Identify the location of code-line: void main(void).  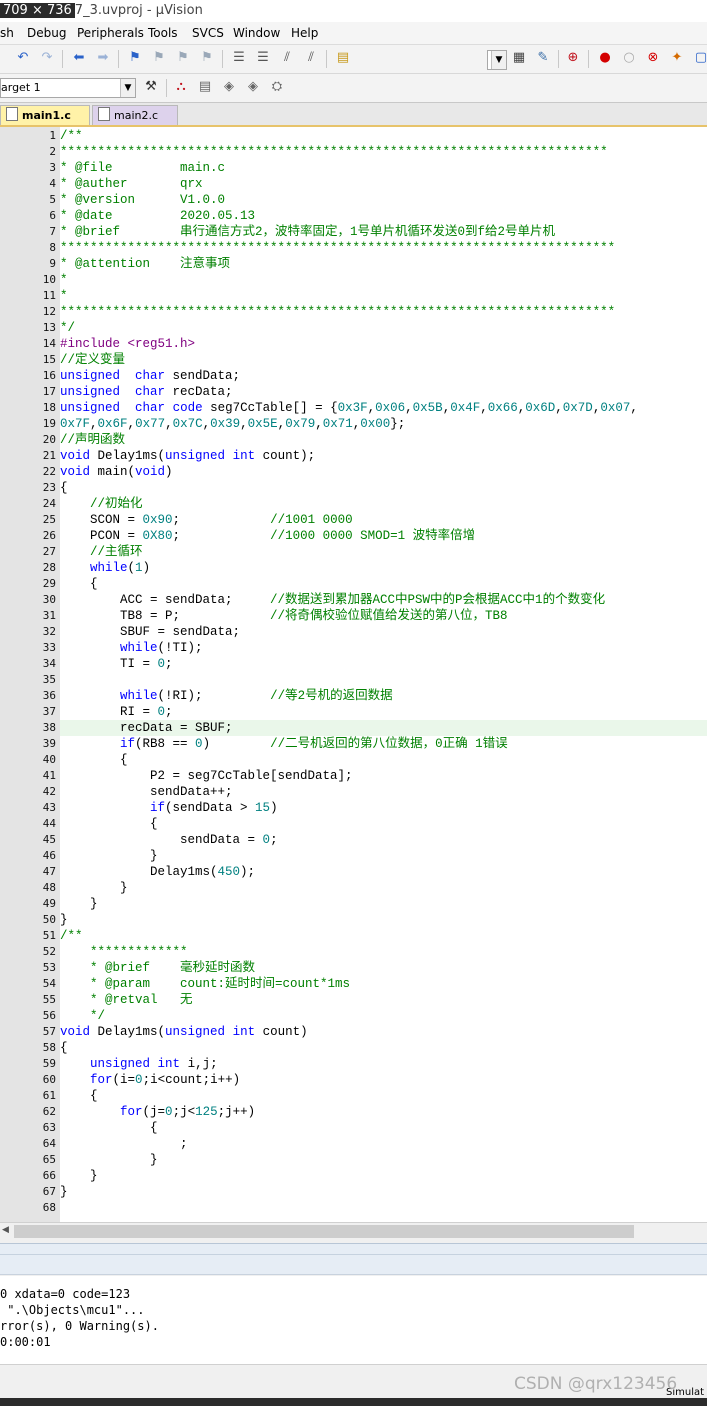
(116, 472).